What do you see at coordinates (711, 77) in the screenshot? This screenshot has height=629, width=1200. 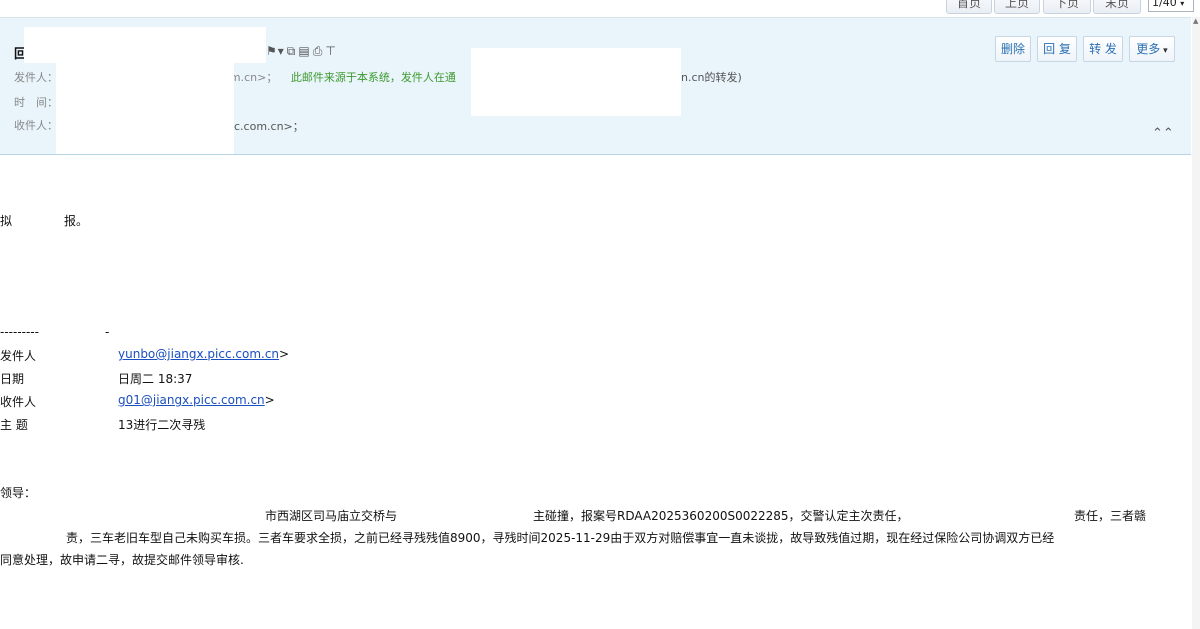 I see `forward-notice-tail: n.cn的转发)` at bounding box center [711, 77].